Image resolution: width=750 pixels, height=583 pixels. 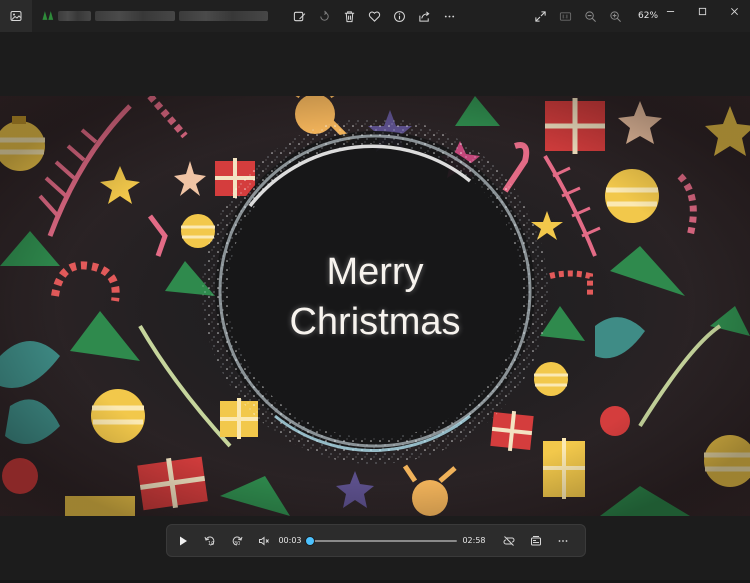 I want to click on maximize-button, so click(x=702, y=11).